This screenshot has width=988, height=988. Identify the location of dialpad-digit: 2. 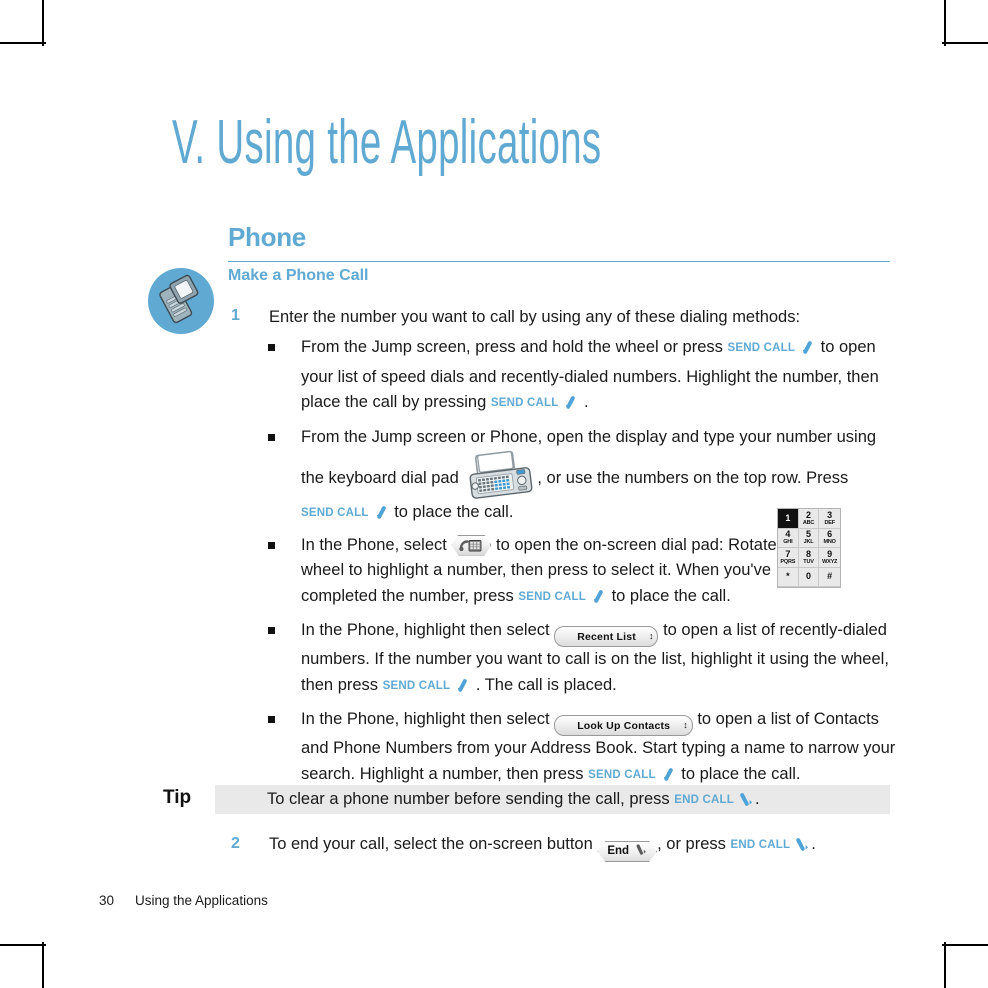
(808, 514).